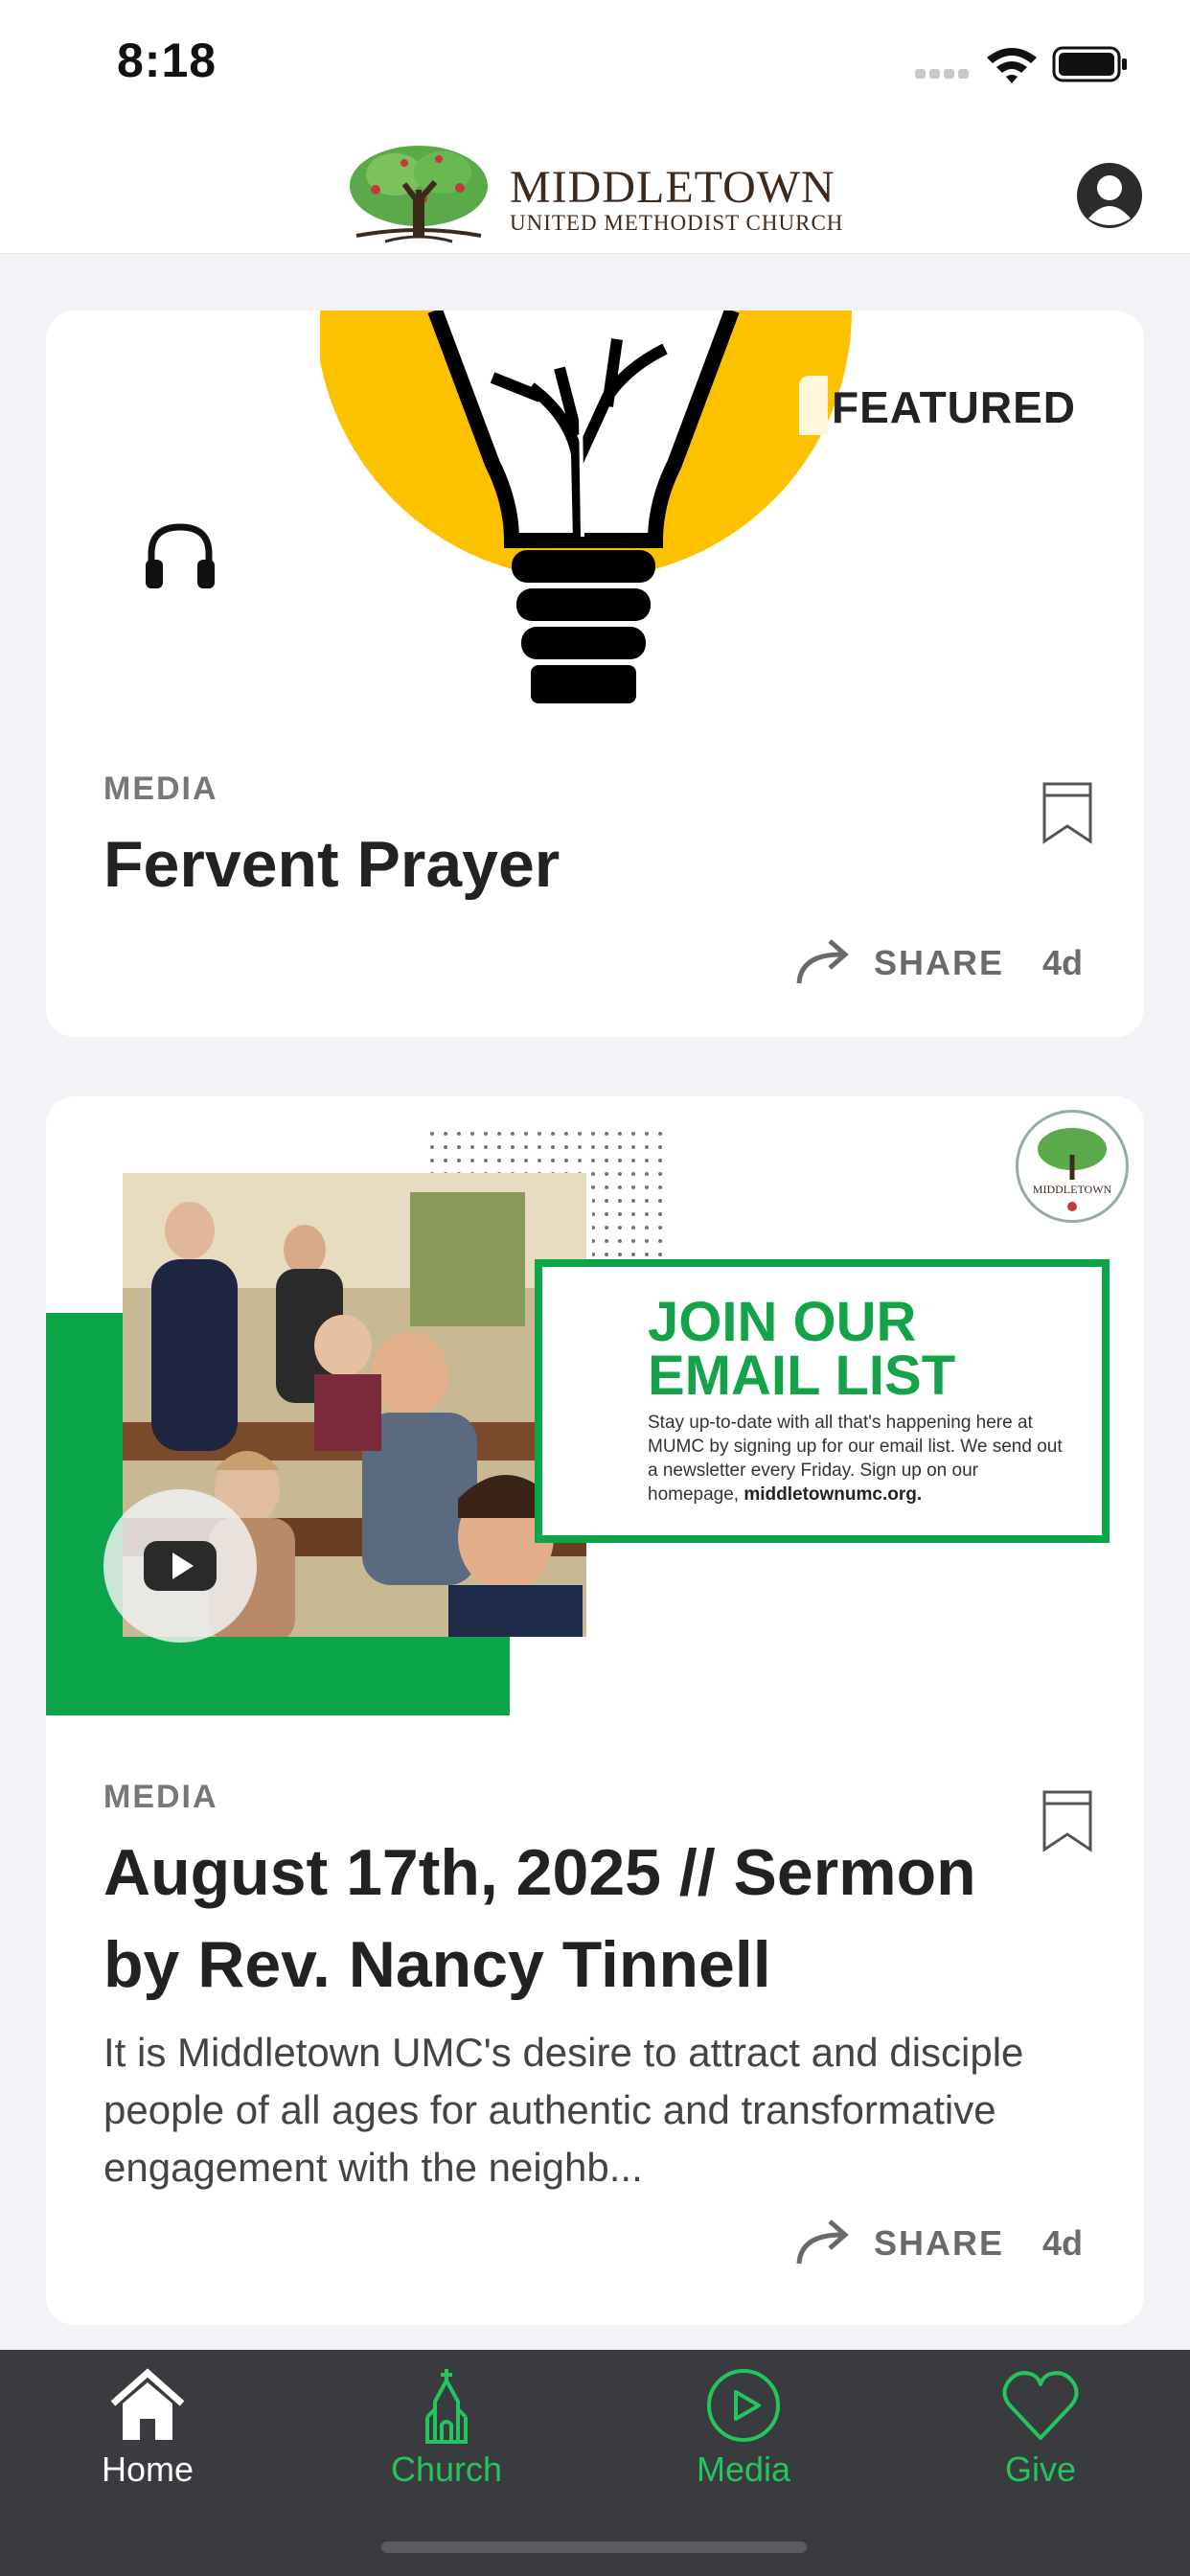 This screenshot has width=1190, height=2576. Describe the element at coordinates (802, 1349) in the screenshot. I see `promo-headline: JOIN OUR EMAIL LIST` at that location.